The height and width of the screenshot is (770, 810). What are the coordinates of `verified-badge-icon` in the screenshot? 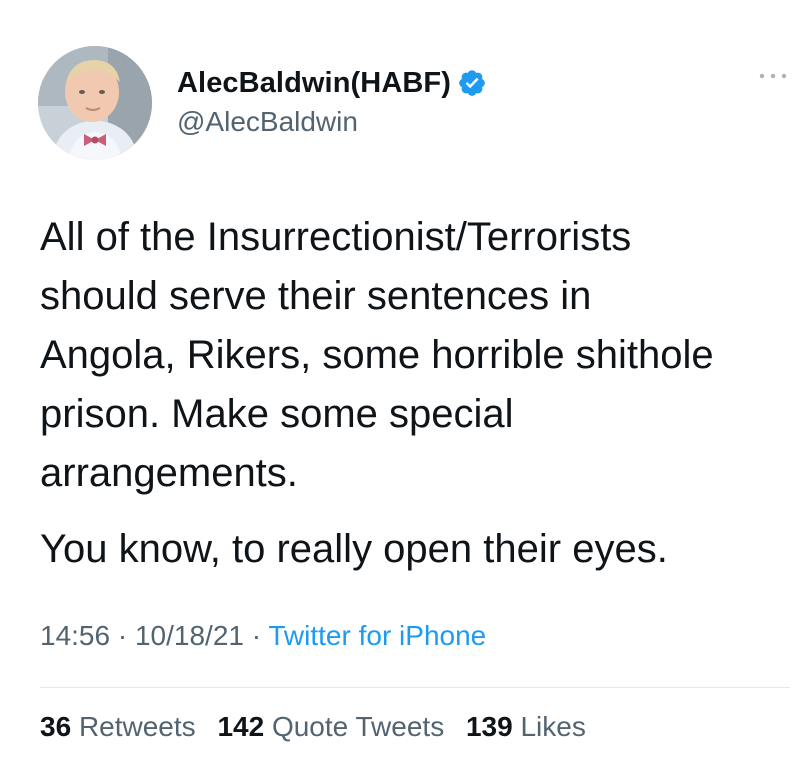 It's located at (472, 83).